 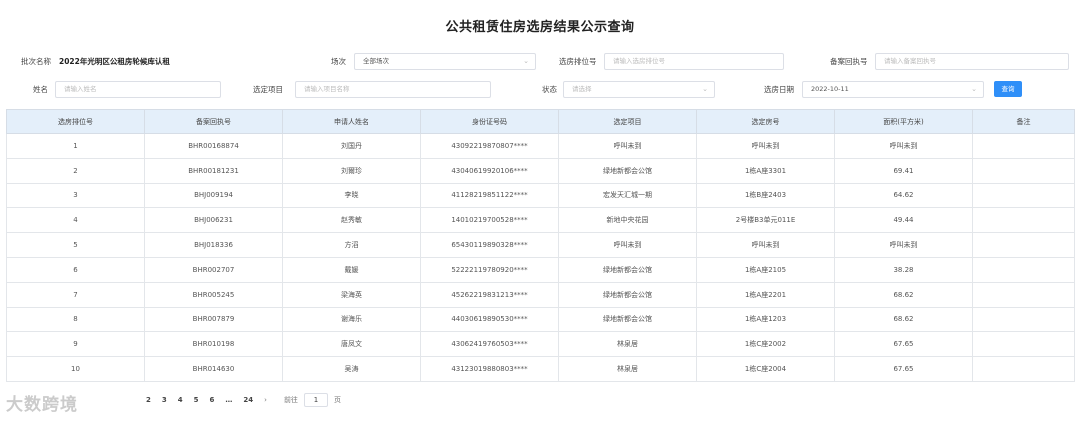 I want to click on session-label: 场次, so click(x=338, y=61).